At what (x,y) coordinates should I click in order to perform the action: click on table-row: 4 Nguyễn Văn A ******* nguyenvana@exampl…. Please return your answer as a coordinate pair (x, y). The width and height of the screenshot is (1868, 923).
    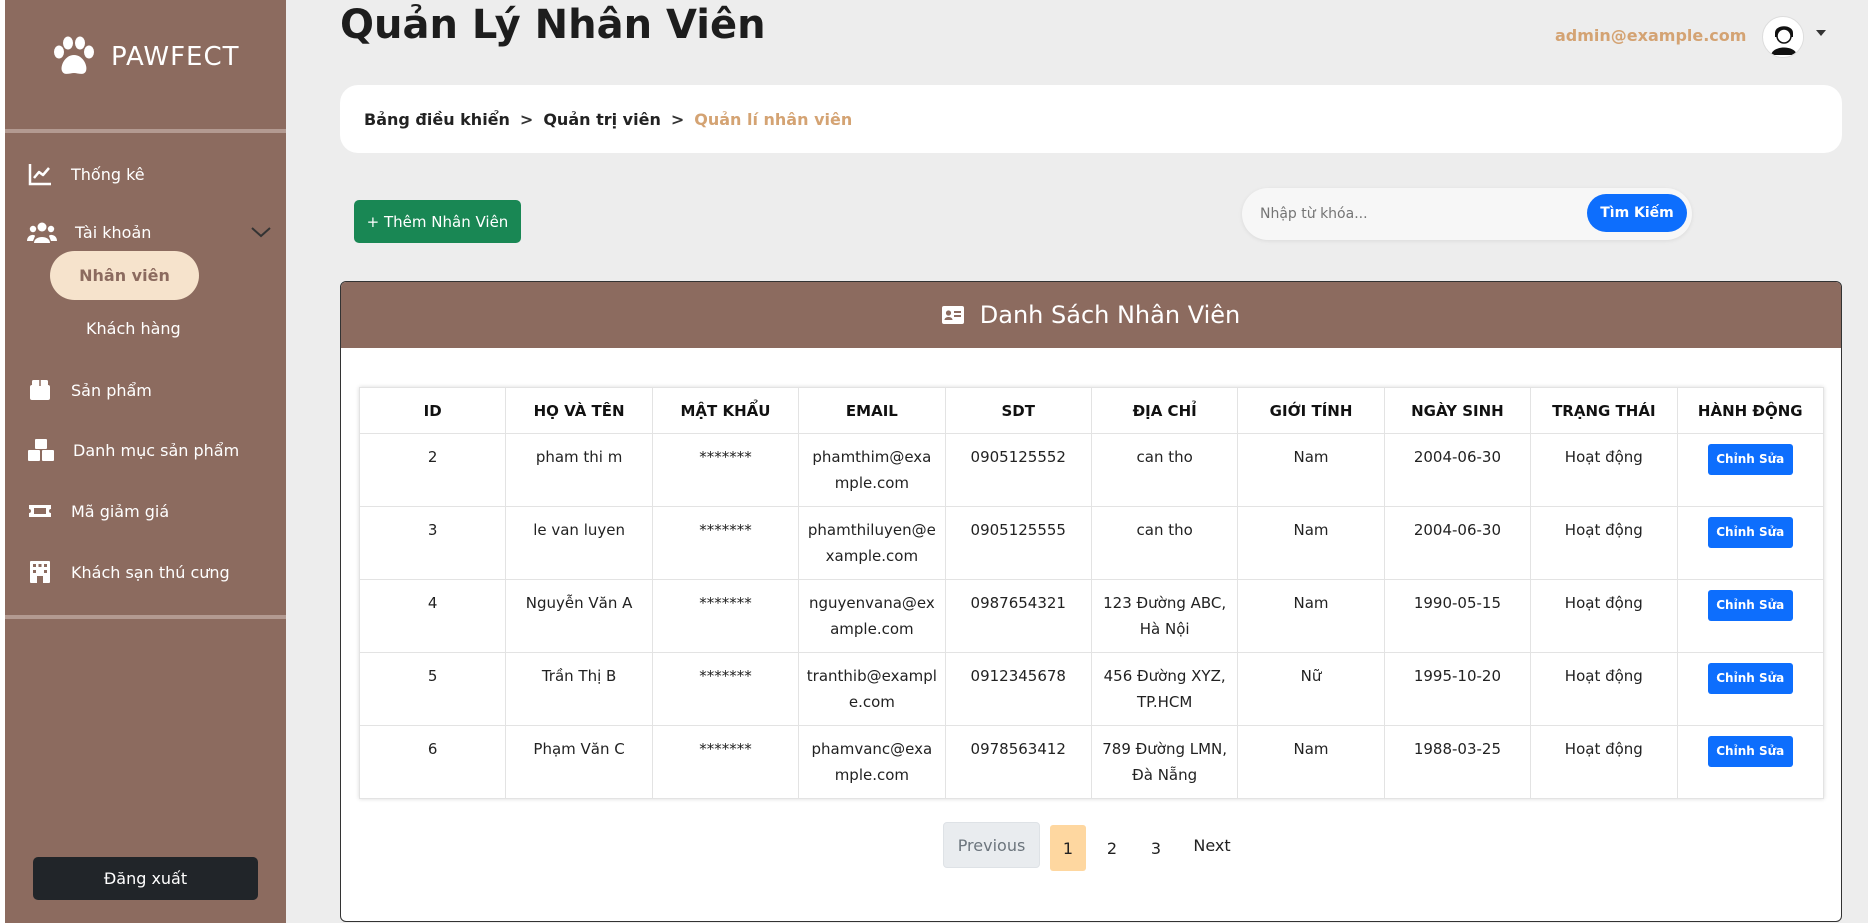
    Looking at the image, I should click on (1091, 616).